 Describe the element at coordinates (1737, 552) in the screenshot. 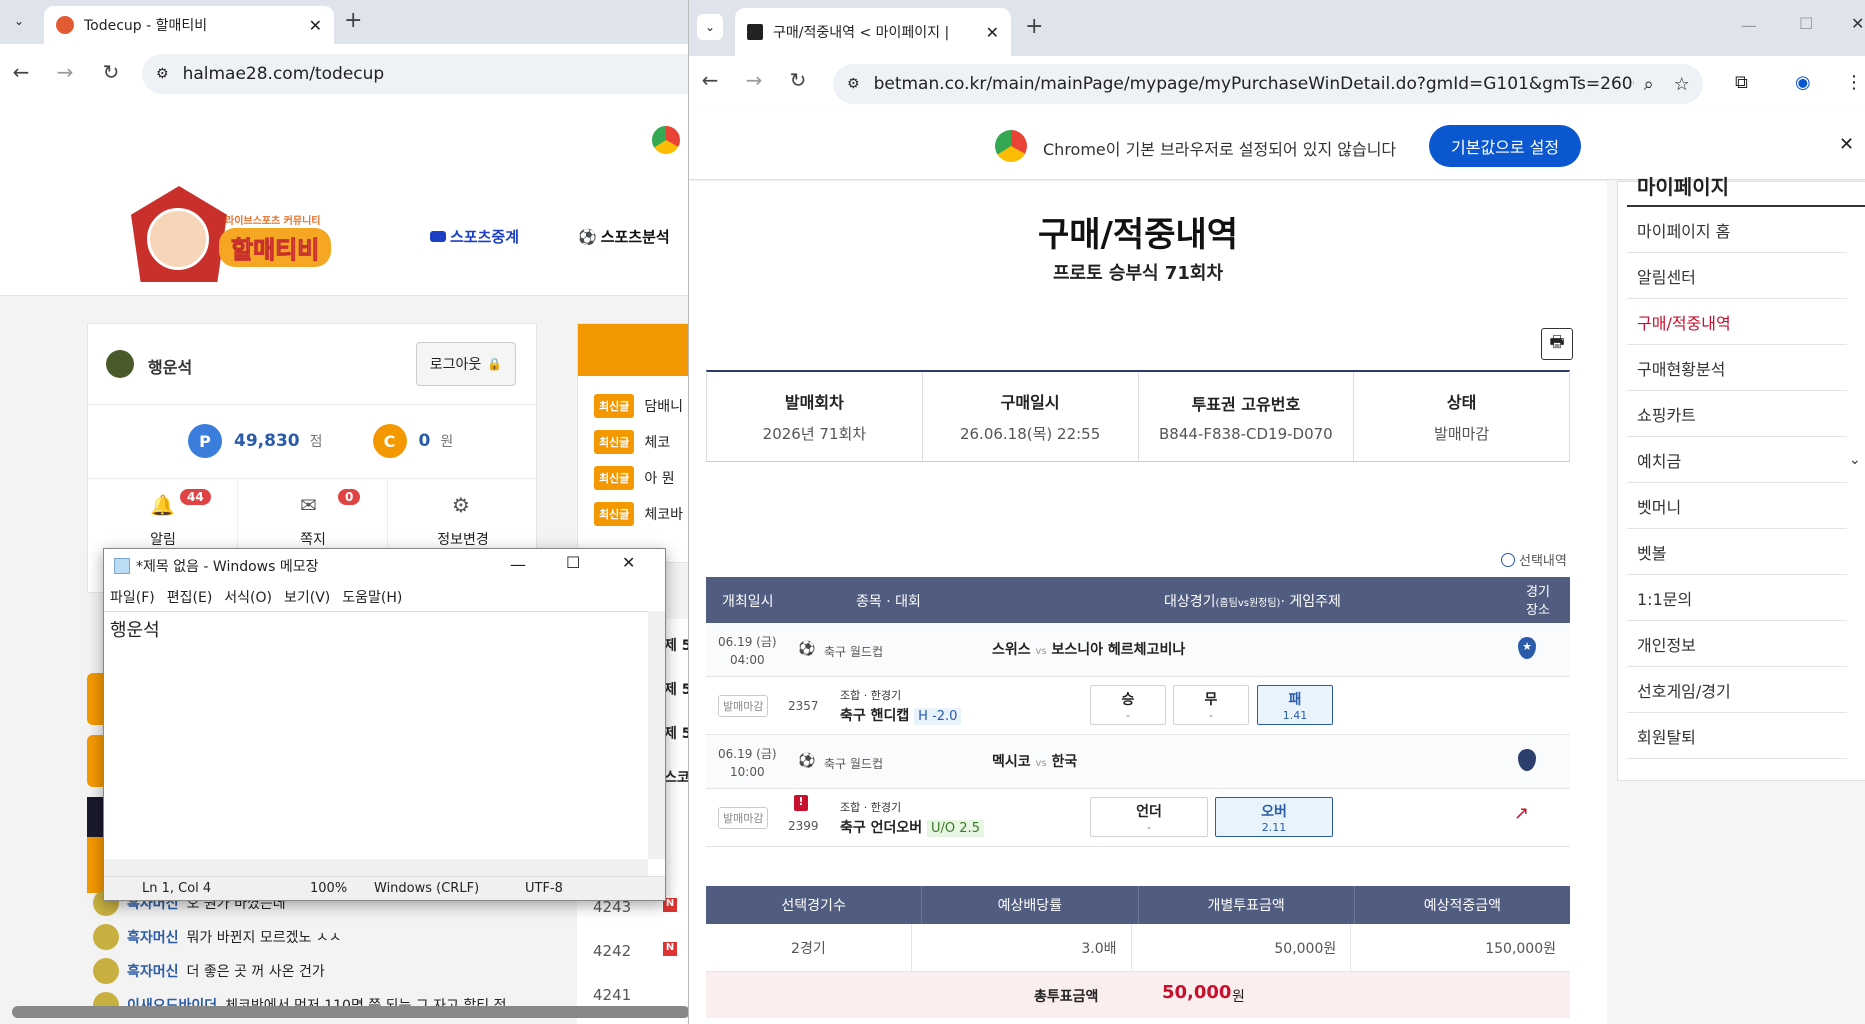

I see `sidebar-item-betball: 벳볼` at that location.